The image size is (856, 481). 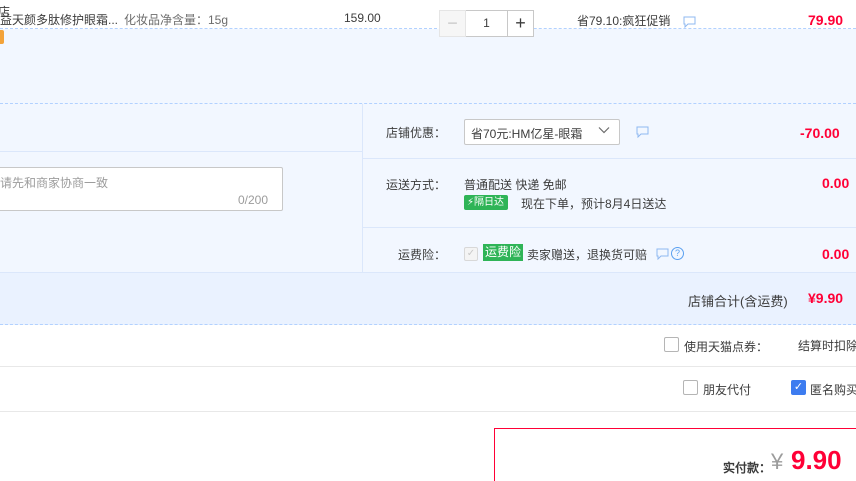 What do you see at coordinates (489, 202) in the screenshot?
I see `next-day-badge-label: 隔日达` at bounding box center [489, 202].